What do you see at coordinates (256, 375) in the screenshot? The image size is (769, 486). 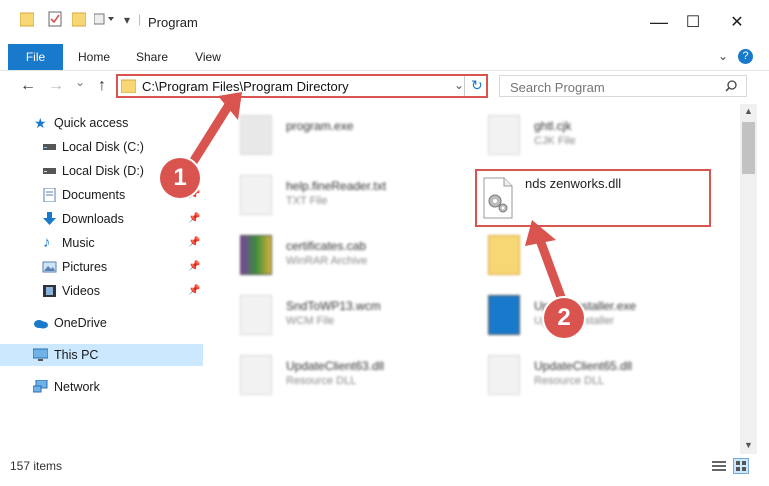 I see `dll-icon` at bounding box center [256, 375].